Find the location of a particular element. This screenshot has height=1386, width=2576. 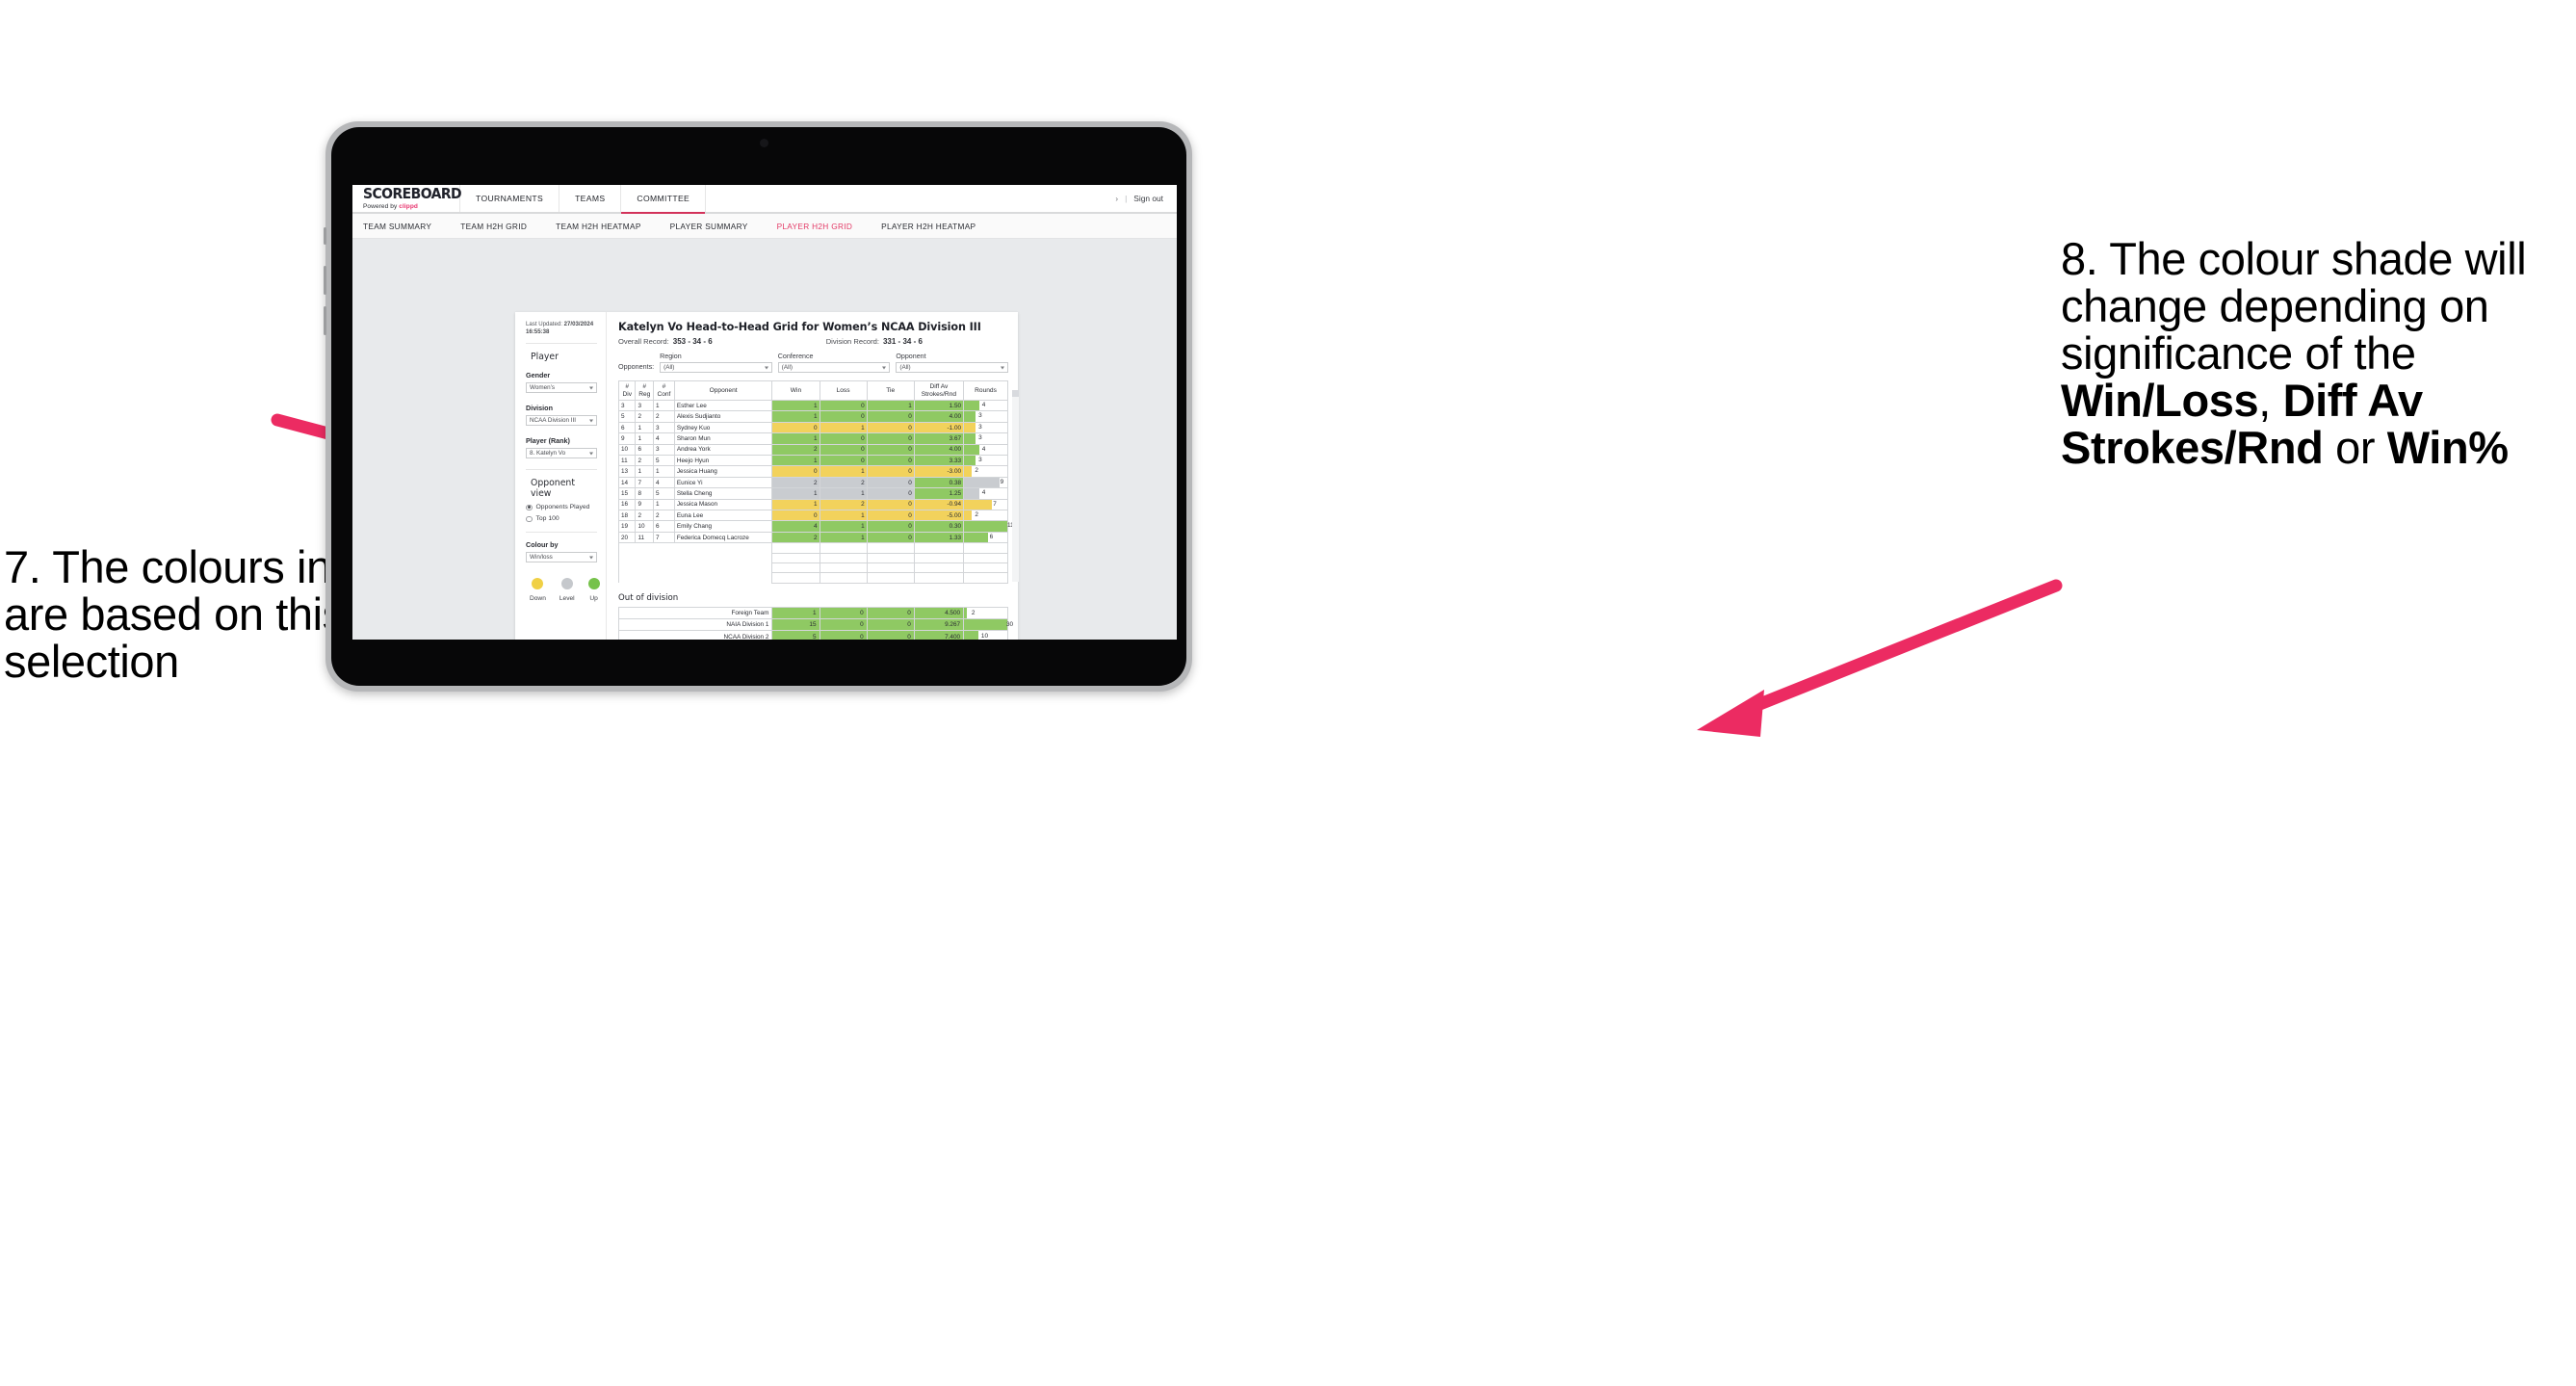

cell-opponent: Federica Domecq Lacroze is located at coordinates (723, 537).